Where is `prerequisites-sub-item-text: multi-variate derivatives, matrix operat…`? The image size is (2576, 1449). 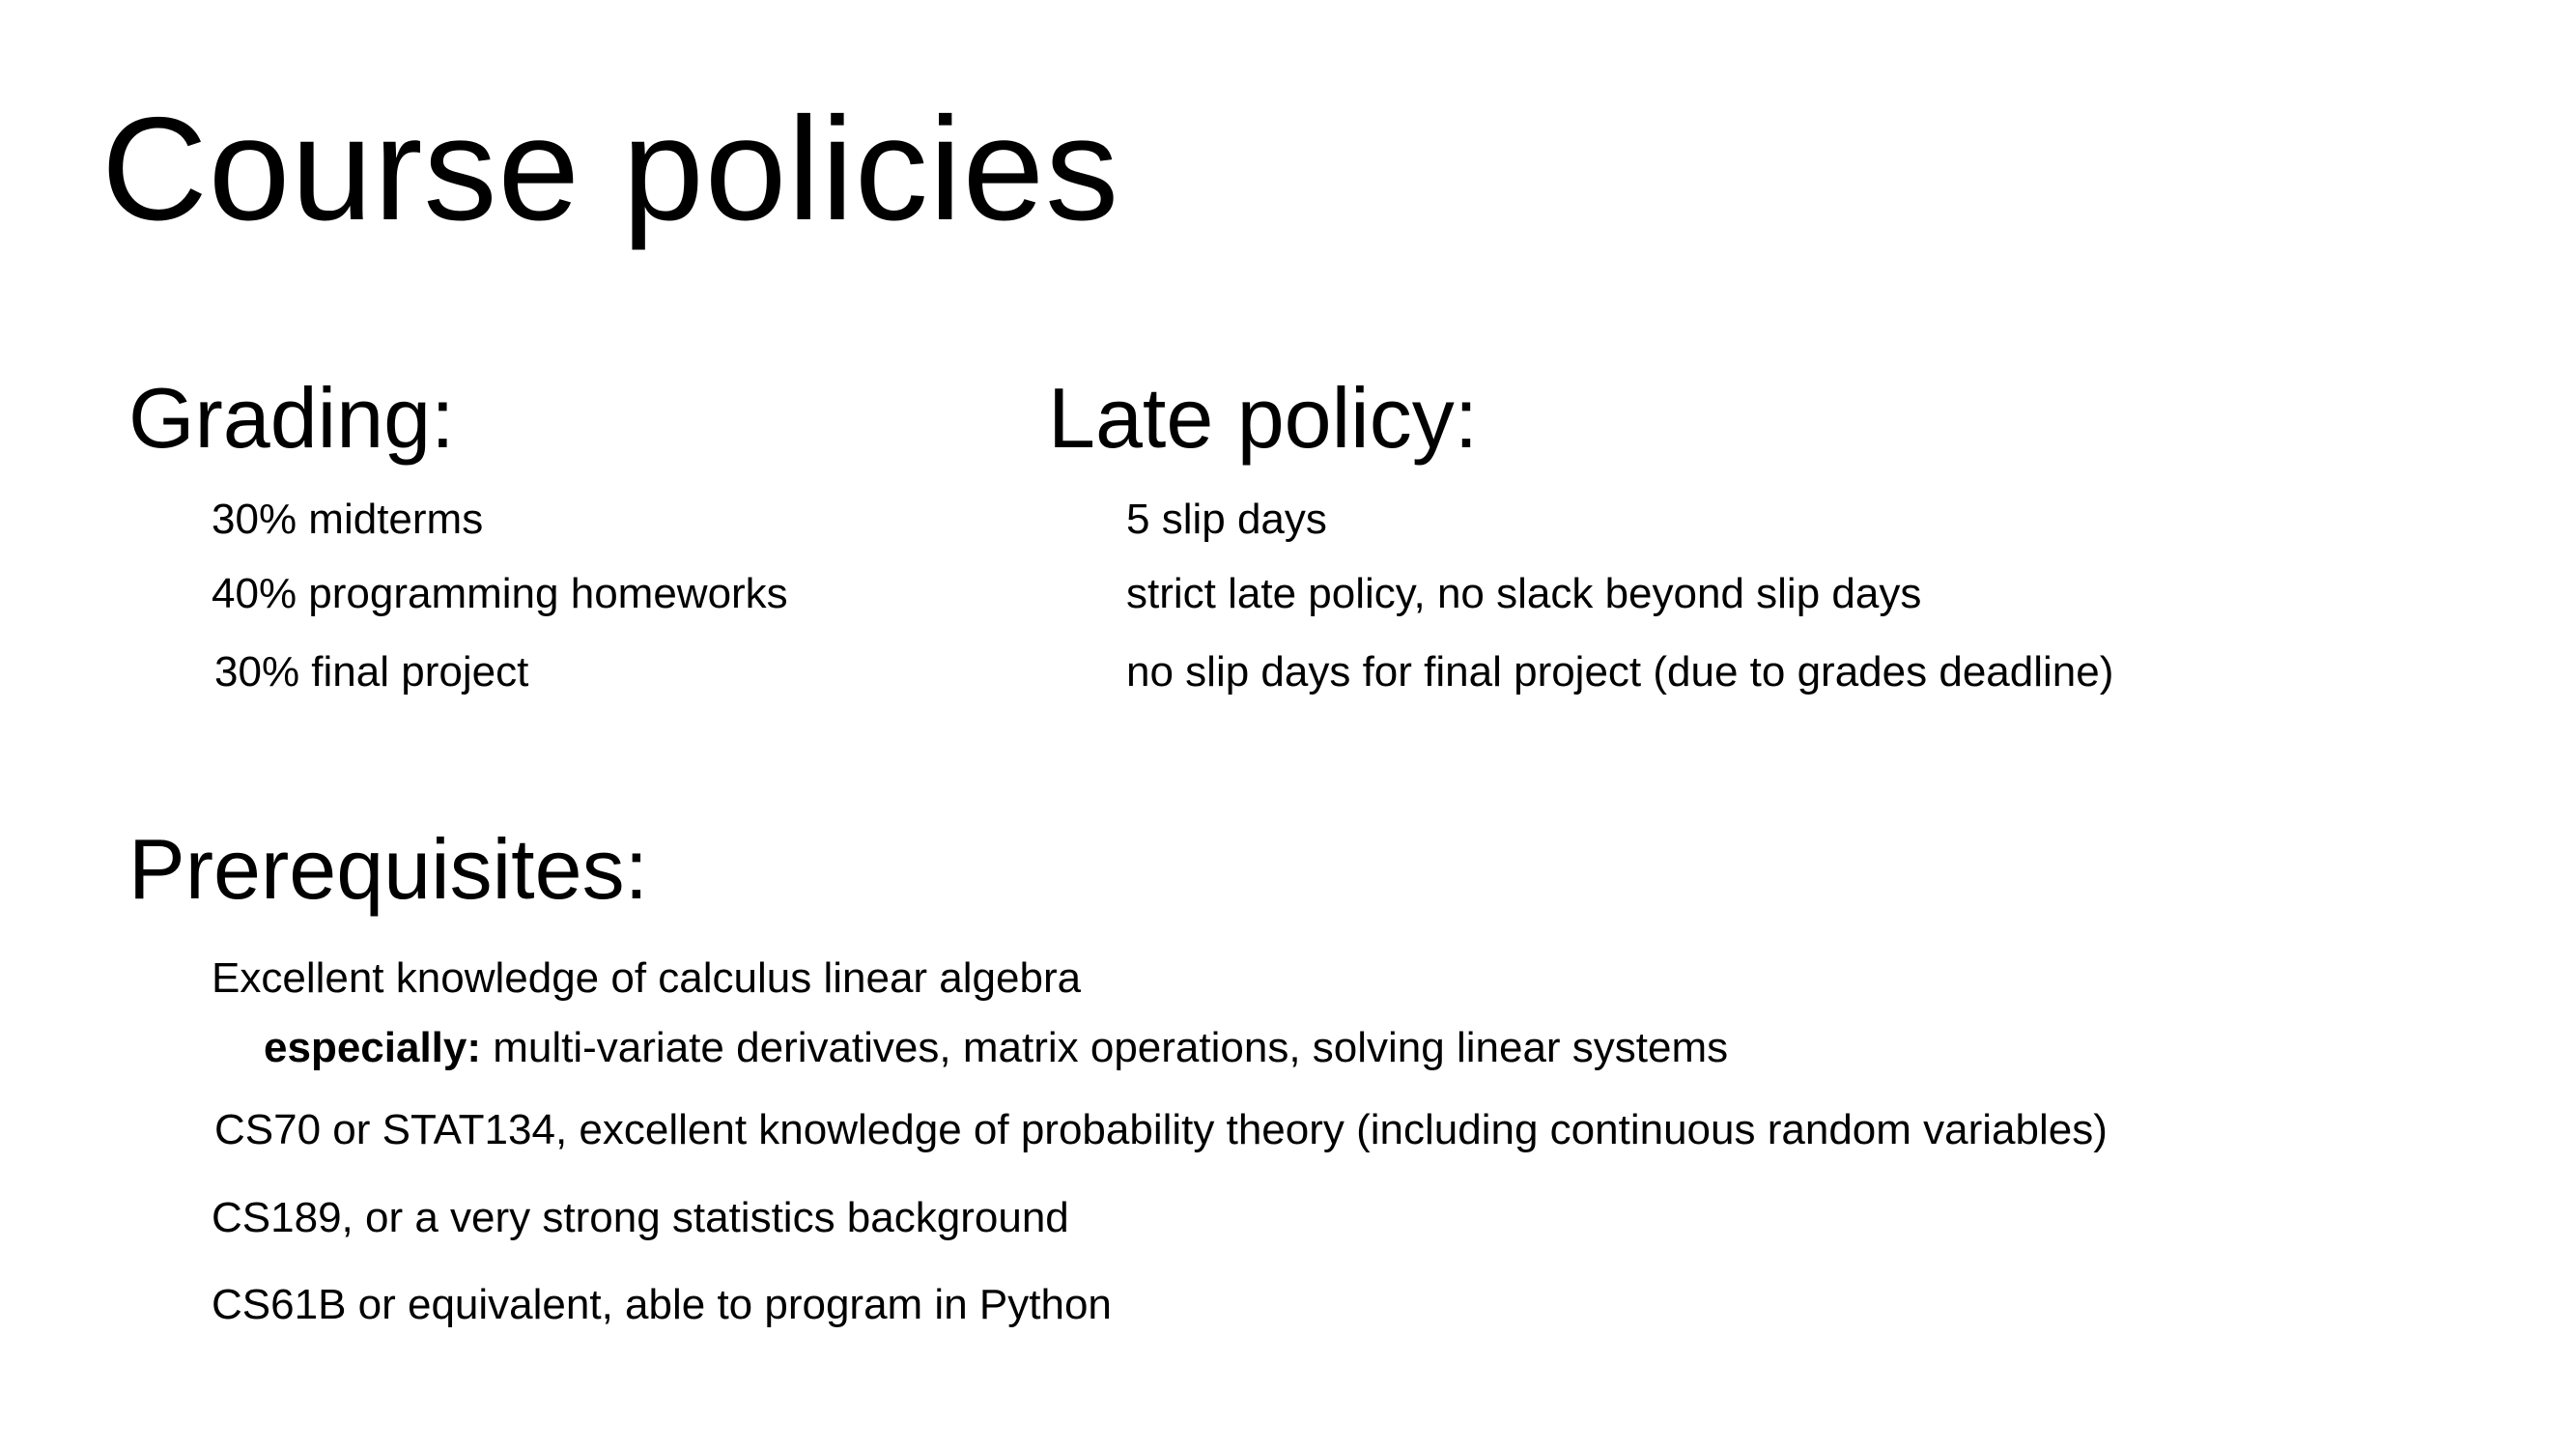
prerequisites-sub-item-text: multi-variate derivatives, matrix operat… is located at coordinates (1105, 1047).